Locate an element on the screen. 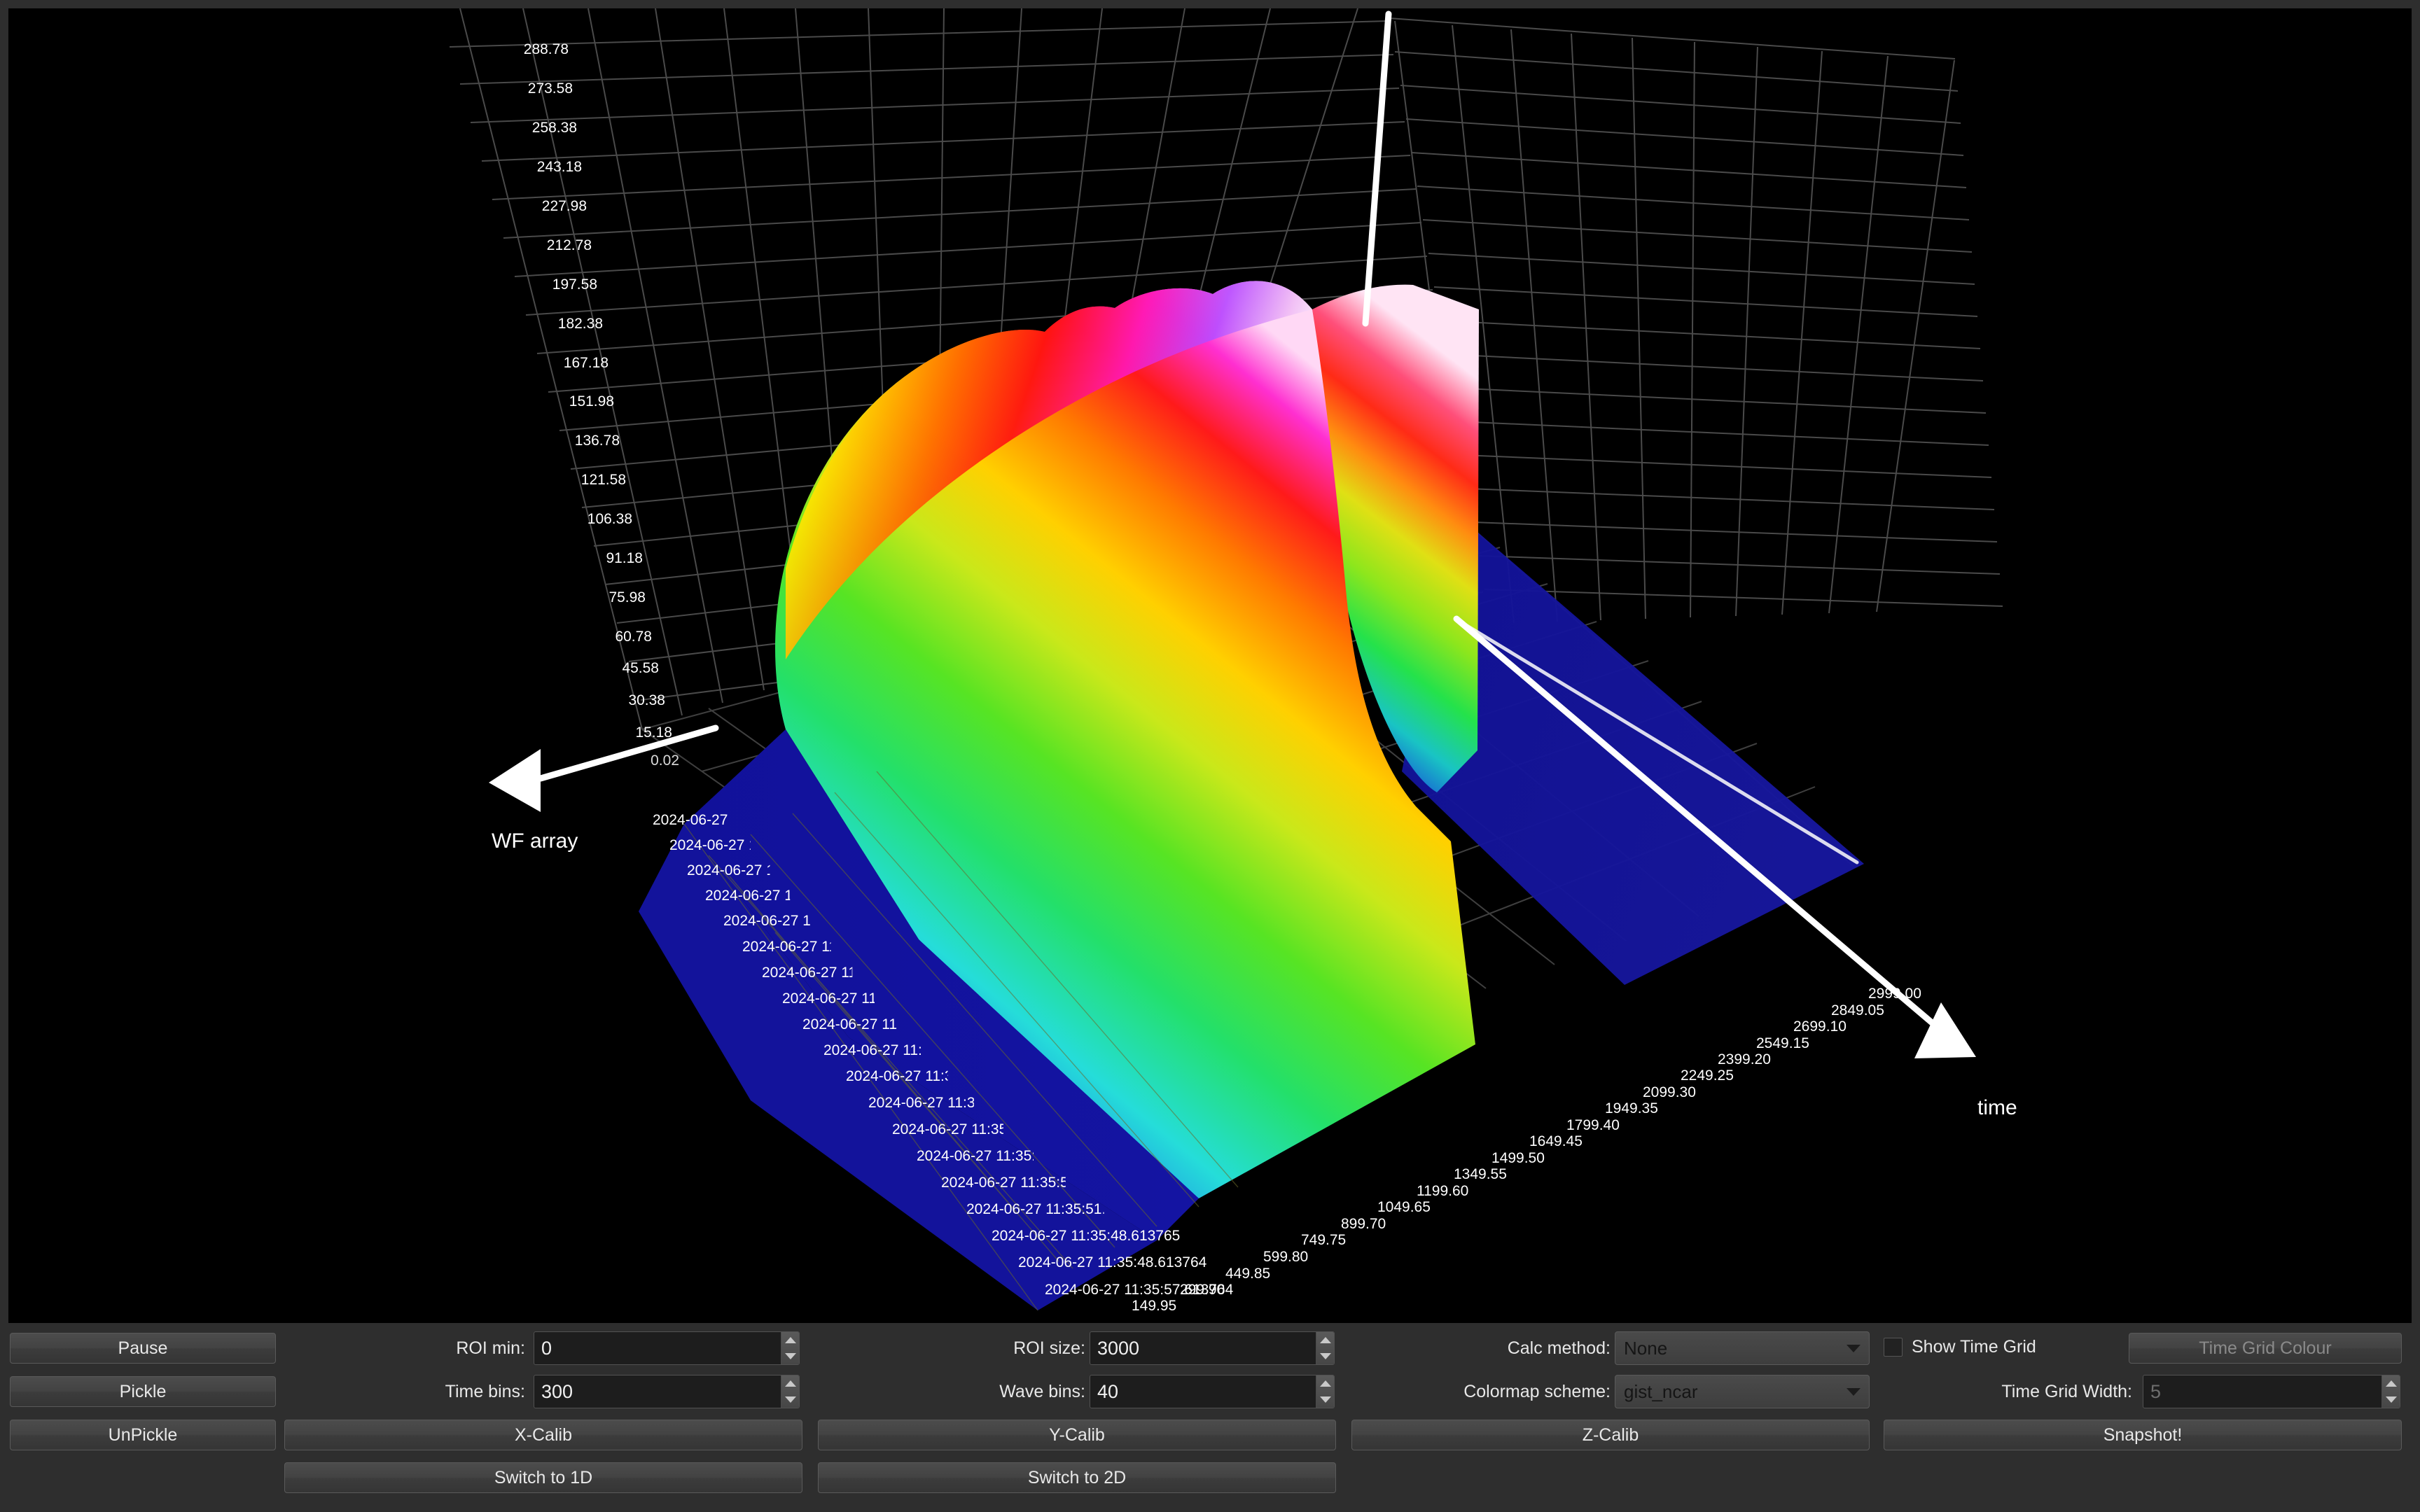 The height and width of the screenshot is (1512, 2420). time-grid-width-stepper is located at coordinates (2390, 1392).